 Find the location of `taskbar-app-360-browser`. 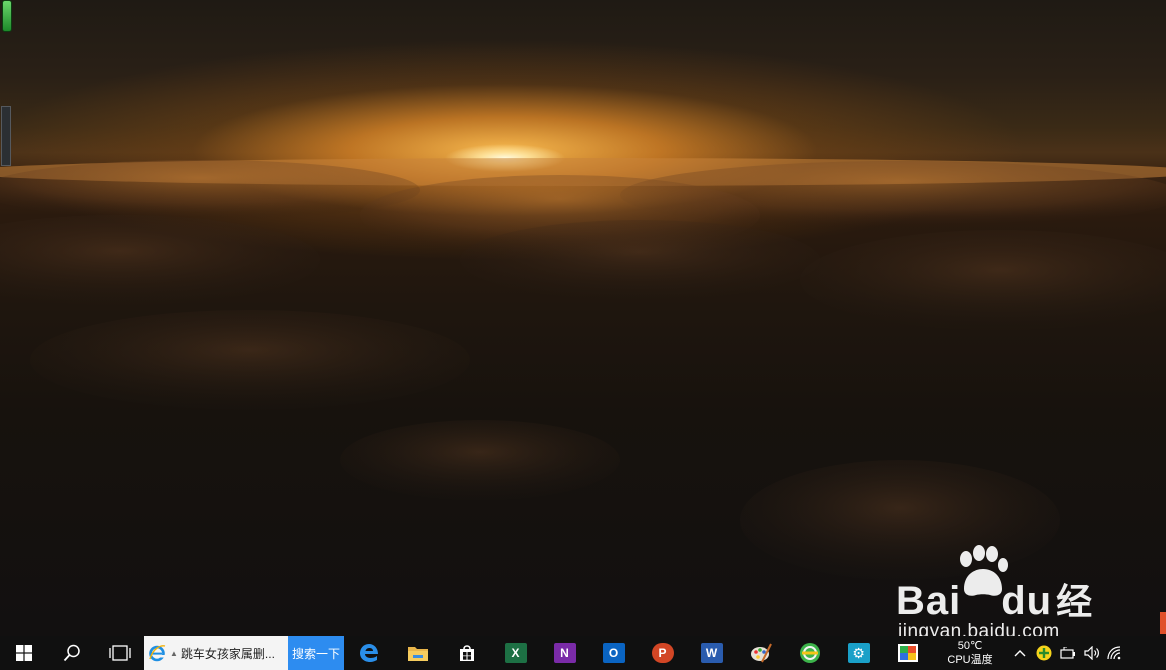

taskbar-app-360-browser is located at coordinates (809, 653).